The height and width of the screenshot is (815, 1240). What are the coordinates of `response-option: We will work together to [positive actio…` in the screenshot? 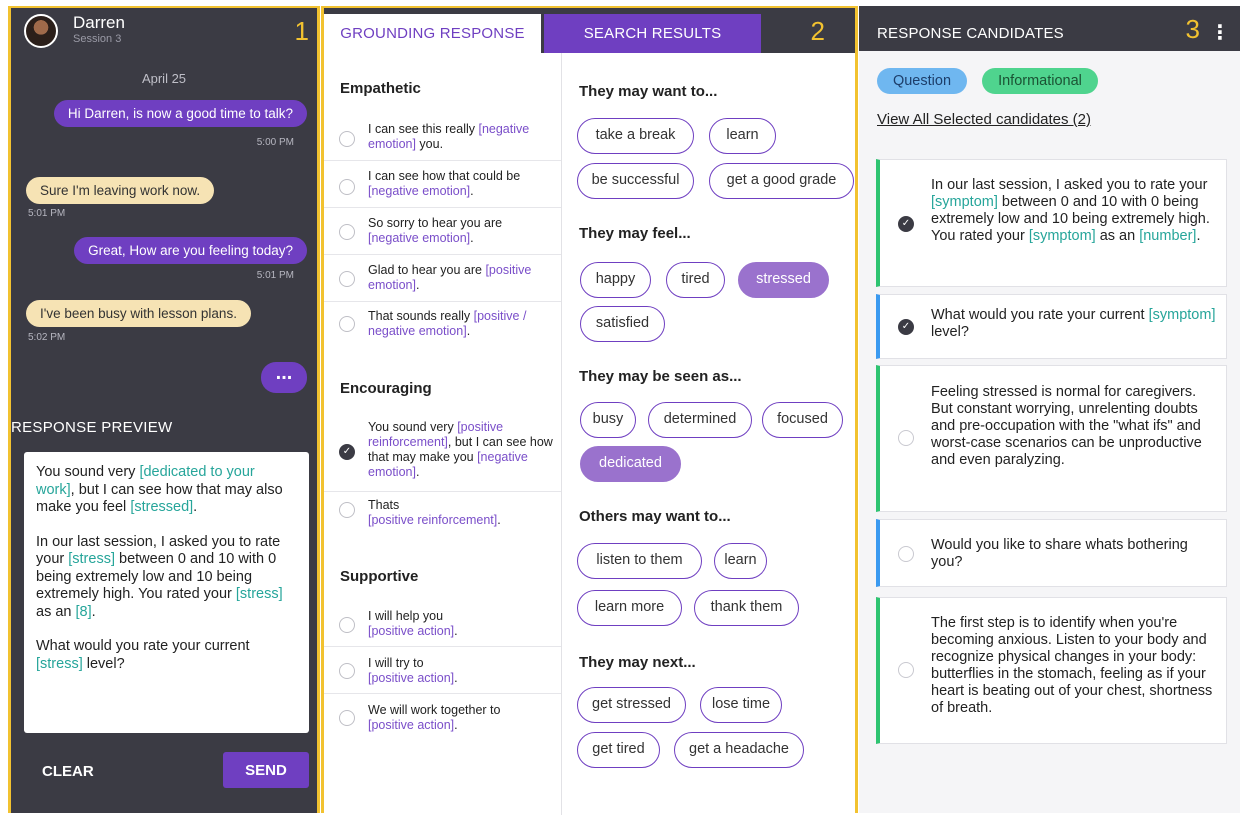 It's located at (442, 720).